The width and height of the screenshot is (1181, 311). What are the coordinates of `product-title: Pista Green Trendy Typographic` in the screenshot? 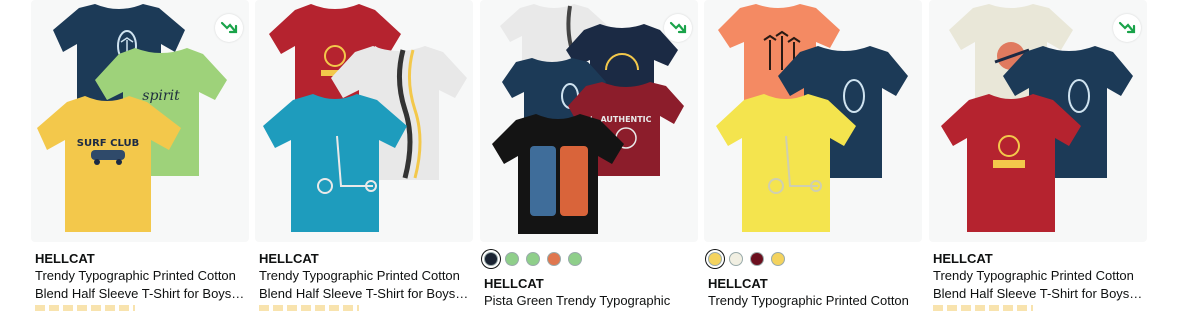 It's located at (590, 301).